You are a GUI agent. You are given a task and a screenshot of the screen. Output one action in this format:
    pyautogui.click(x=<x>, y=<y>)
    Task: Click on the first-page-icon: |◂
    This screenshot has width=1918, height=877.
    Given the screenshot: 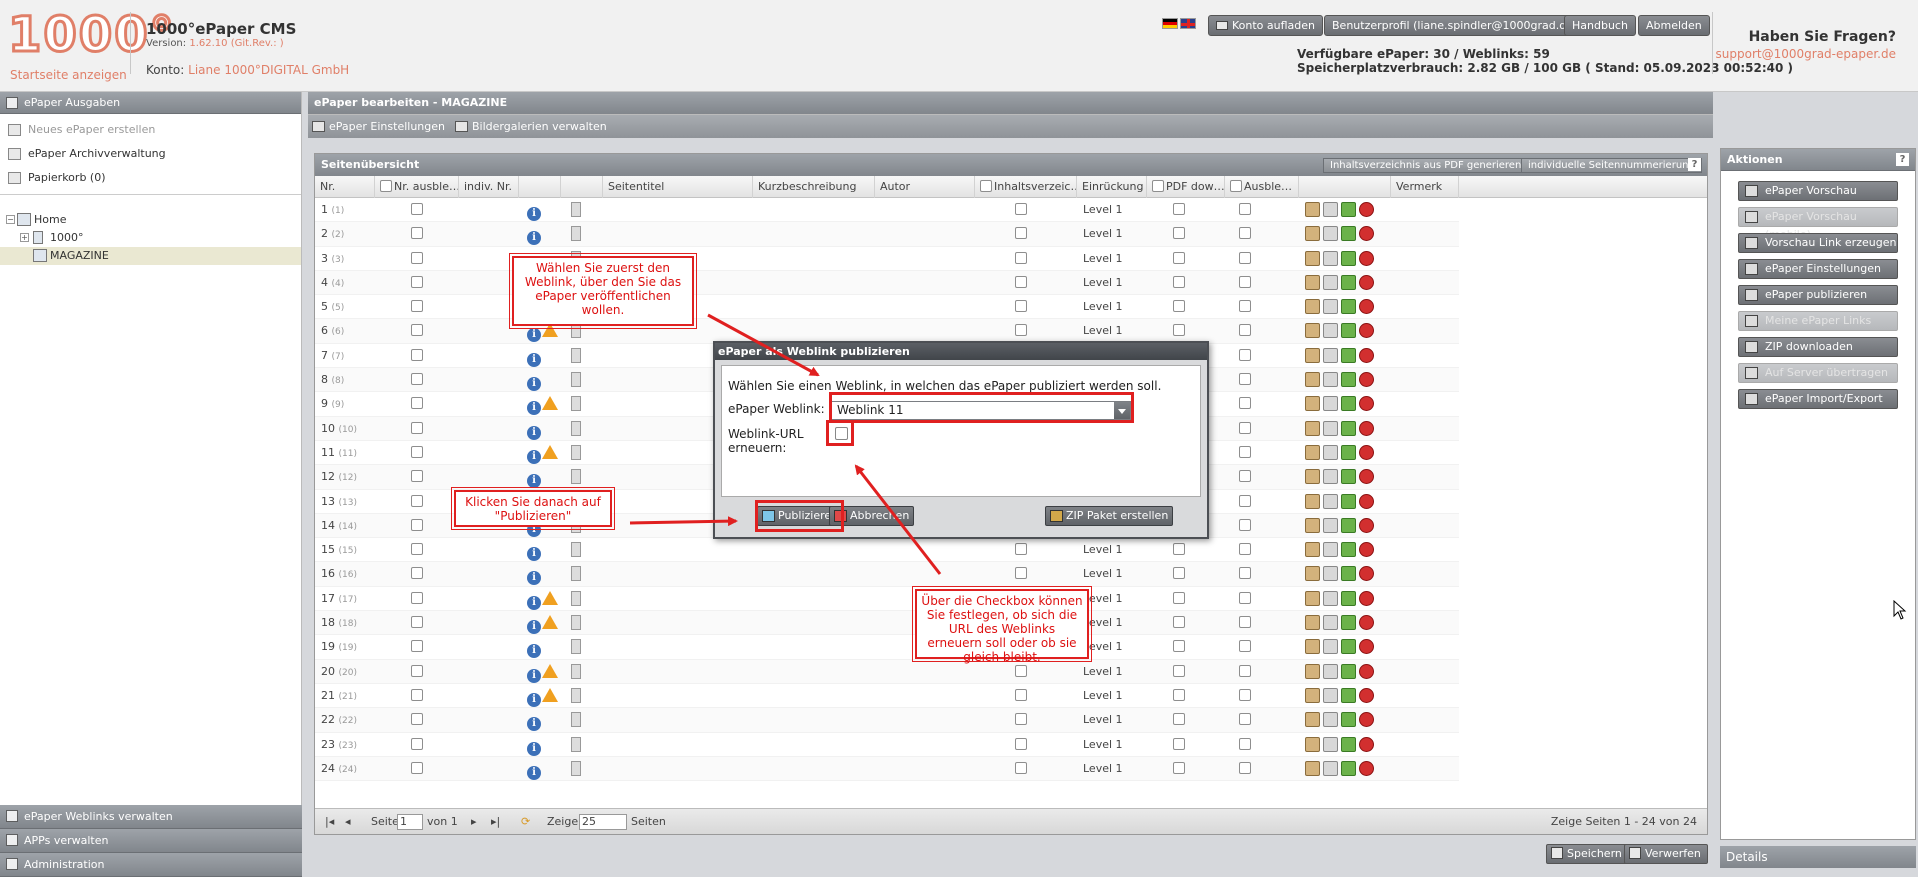 What is the action you would take?
    pyautogui.click(x=329, y=822)
    